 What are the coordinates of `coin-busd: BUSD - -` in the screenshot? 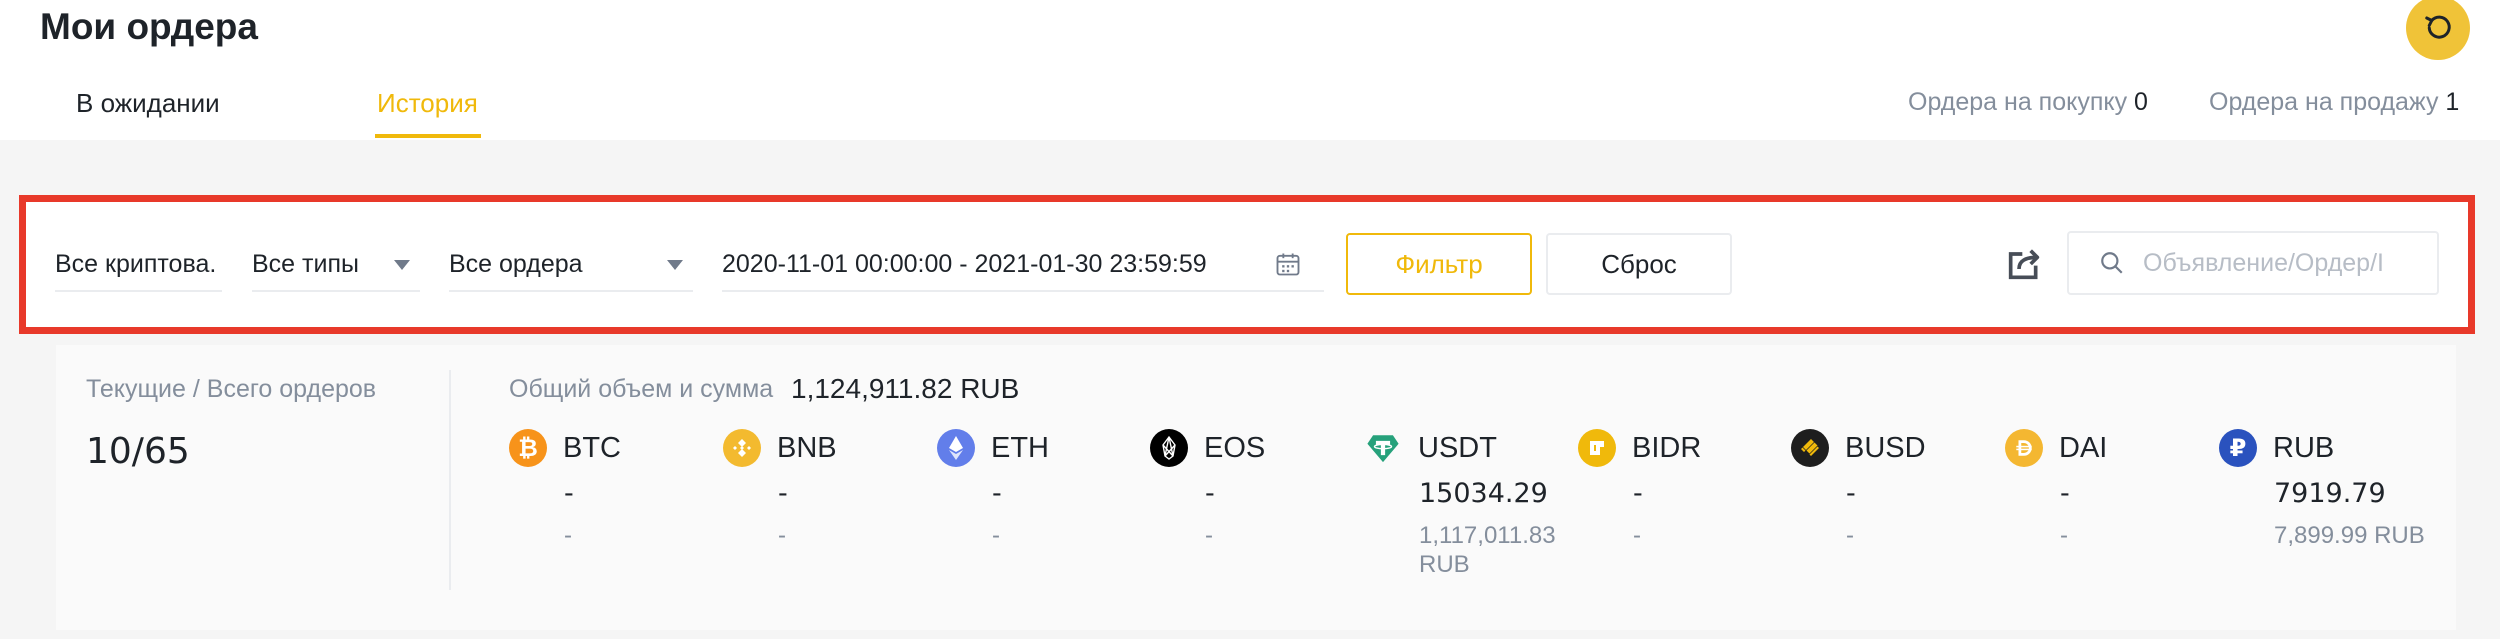 It's located at (1891, 489).